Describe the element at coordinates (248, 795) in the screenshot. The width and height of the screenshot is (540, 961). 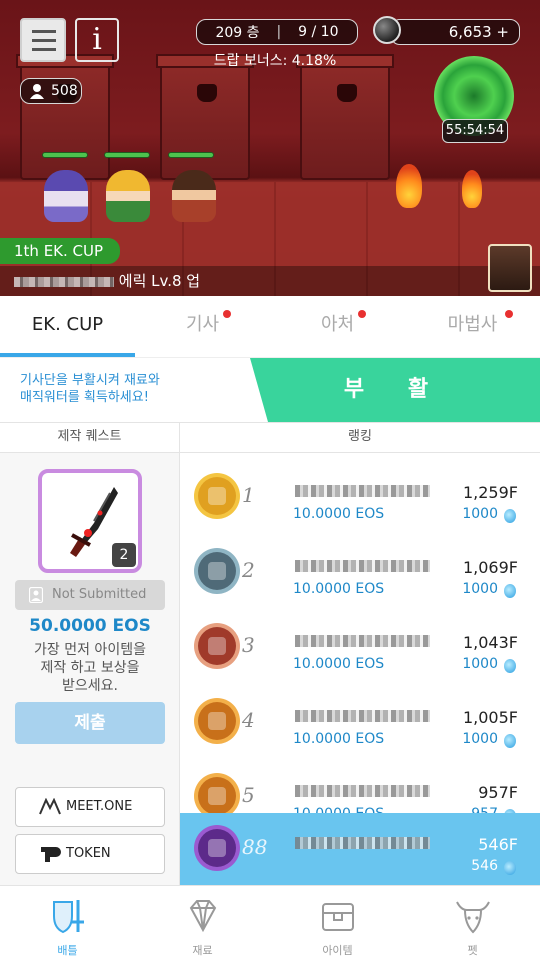
I see `rank-number: 5` at that location.